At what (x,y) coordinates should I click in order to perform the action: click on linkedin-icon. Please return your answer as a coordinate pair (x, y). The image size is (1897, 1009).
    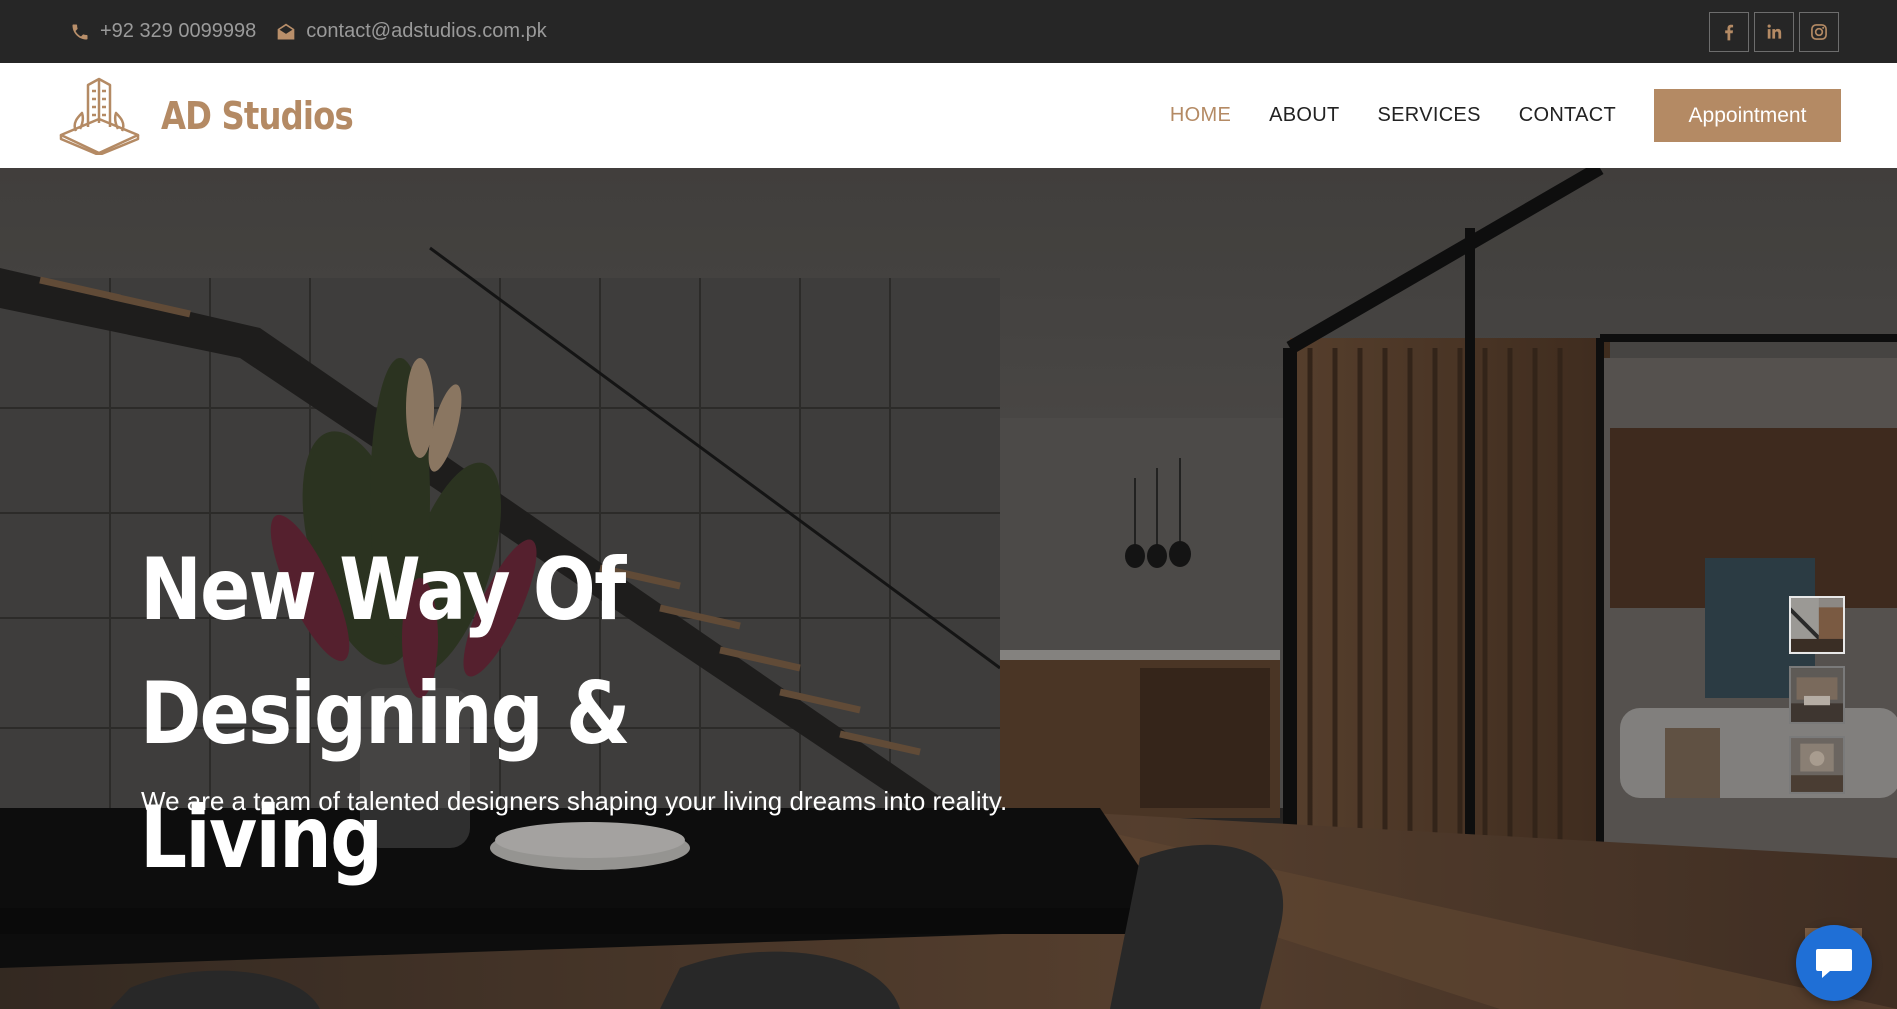
    Looking at the image, I should click on (1774, 31).